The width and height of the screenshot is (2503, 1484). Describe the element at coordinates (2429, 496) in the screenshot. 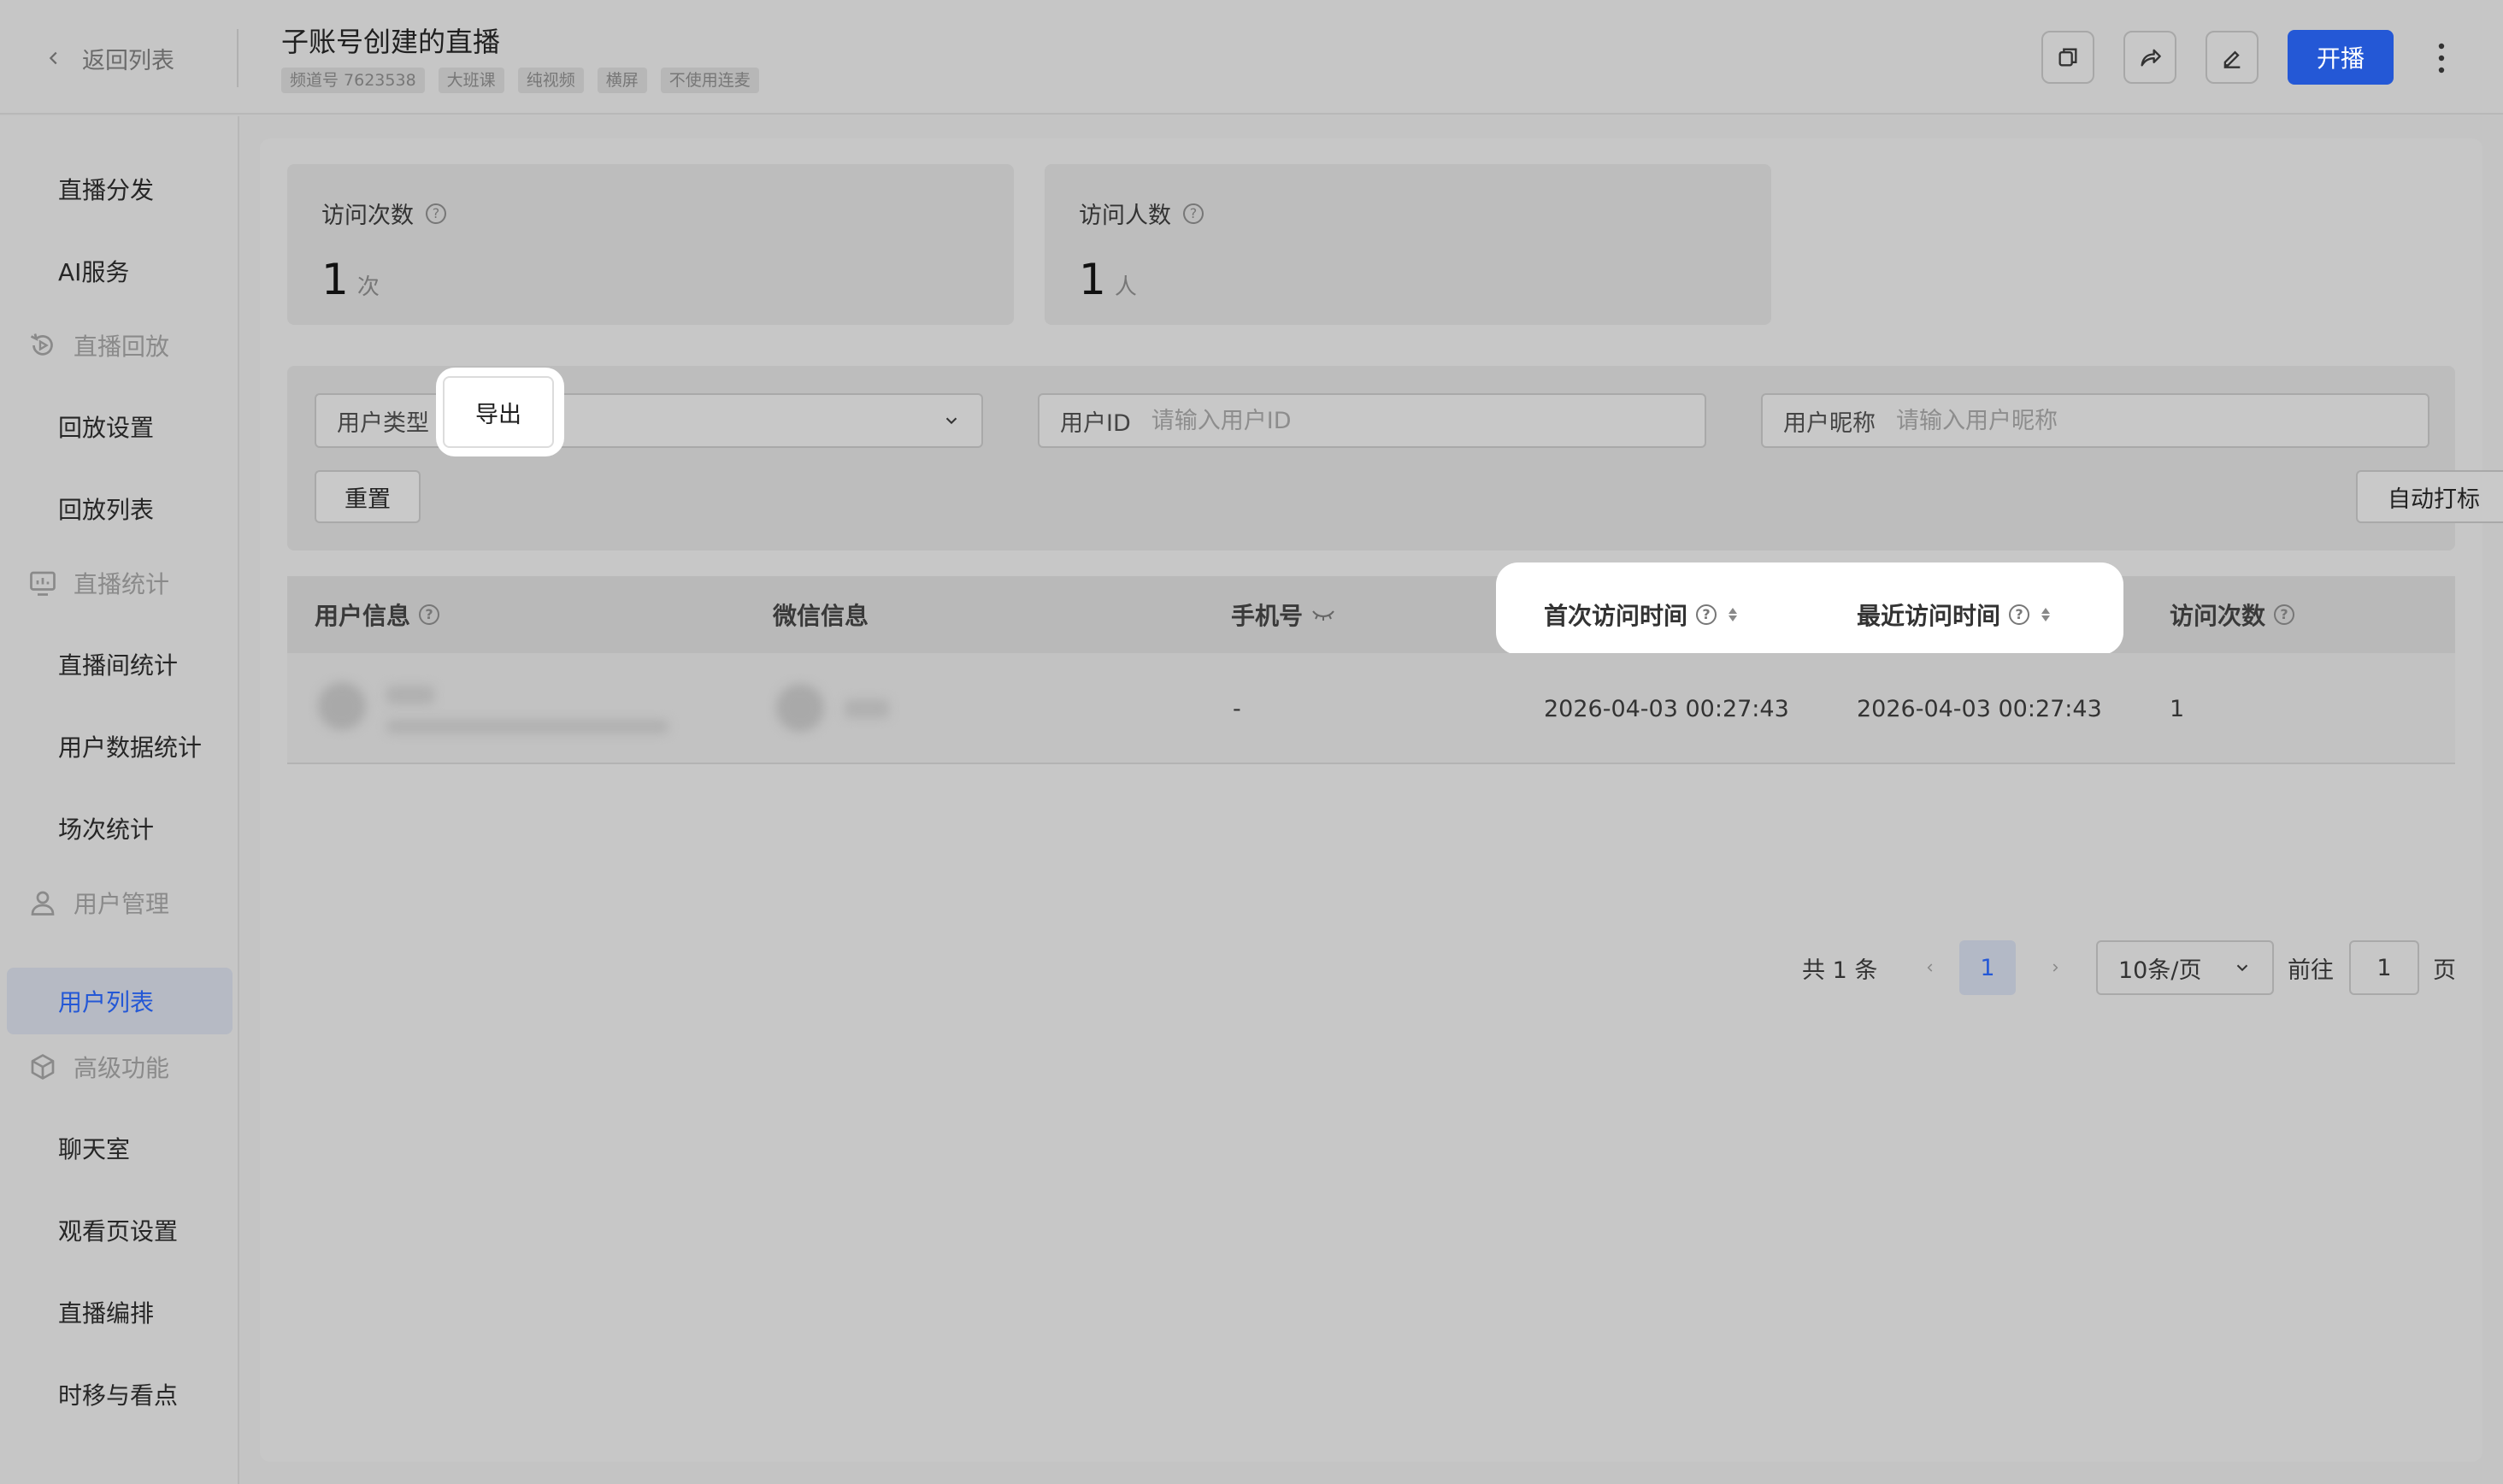

I see `auto-tag-button: 自动打标` at that location.